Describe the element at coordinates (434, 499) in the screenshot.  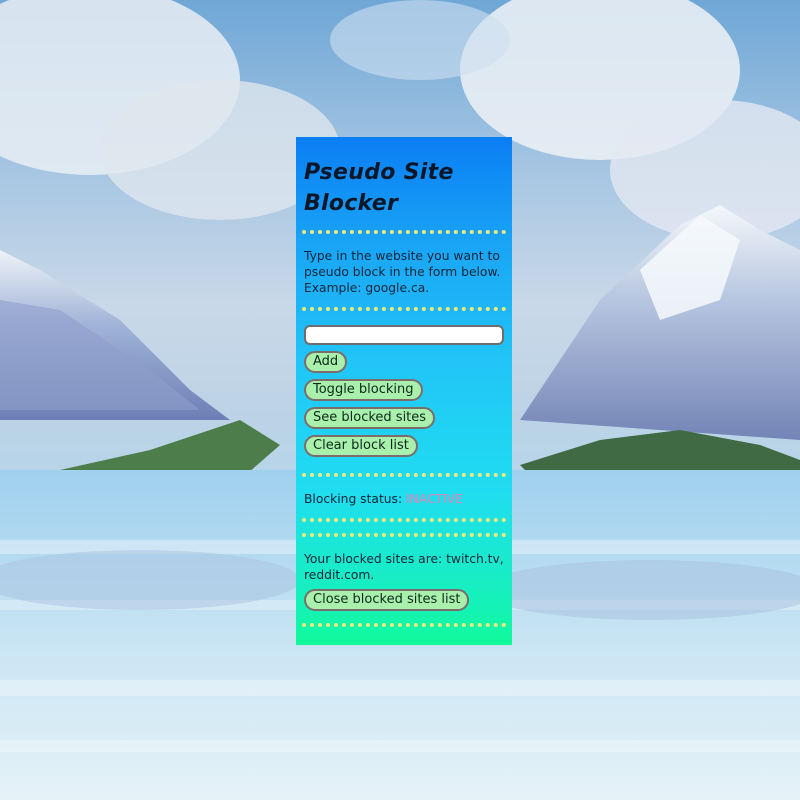
I see `status-value: INACTIVE` at that location.